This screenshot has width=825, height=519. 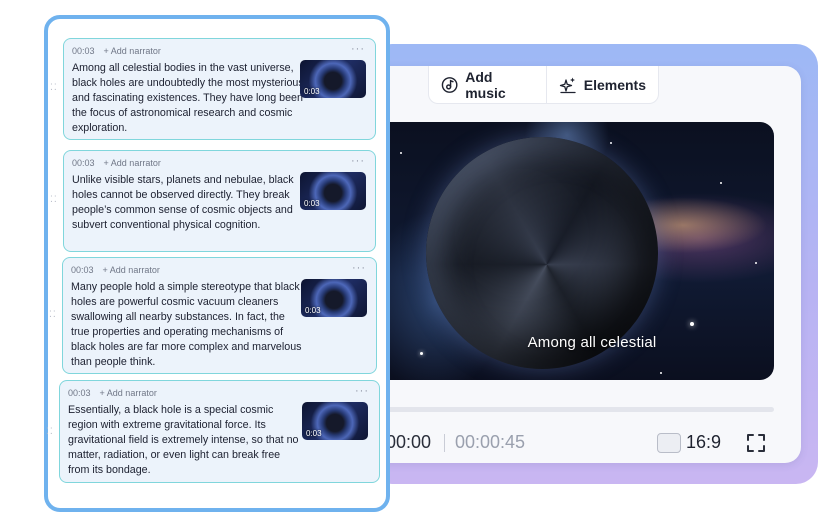 What do you see at coordinates (756, 443) in the screenshot?
I see `fullscreen-icon` at bounding box center [756, 443].